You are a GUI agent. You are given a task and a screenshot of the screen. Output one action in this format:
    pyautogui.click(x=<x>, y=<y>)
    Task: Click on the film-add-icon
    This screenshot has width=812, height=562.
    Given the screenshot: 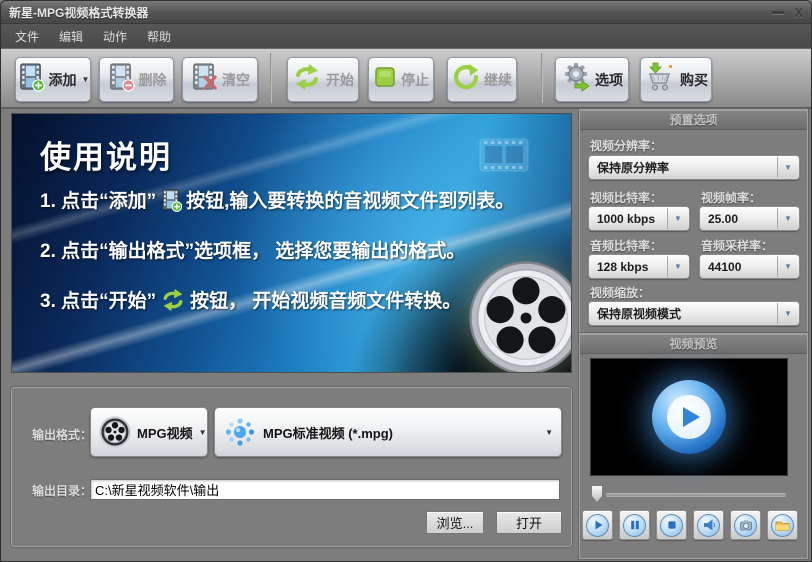 What is the action you would take?
    pyautogui.click(x=31, y=79)
    